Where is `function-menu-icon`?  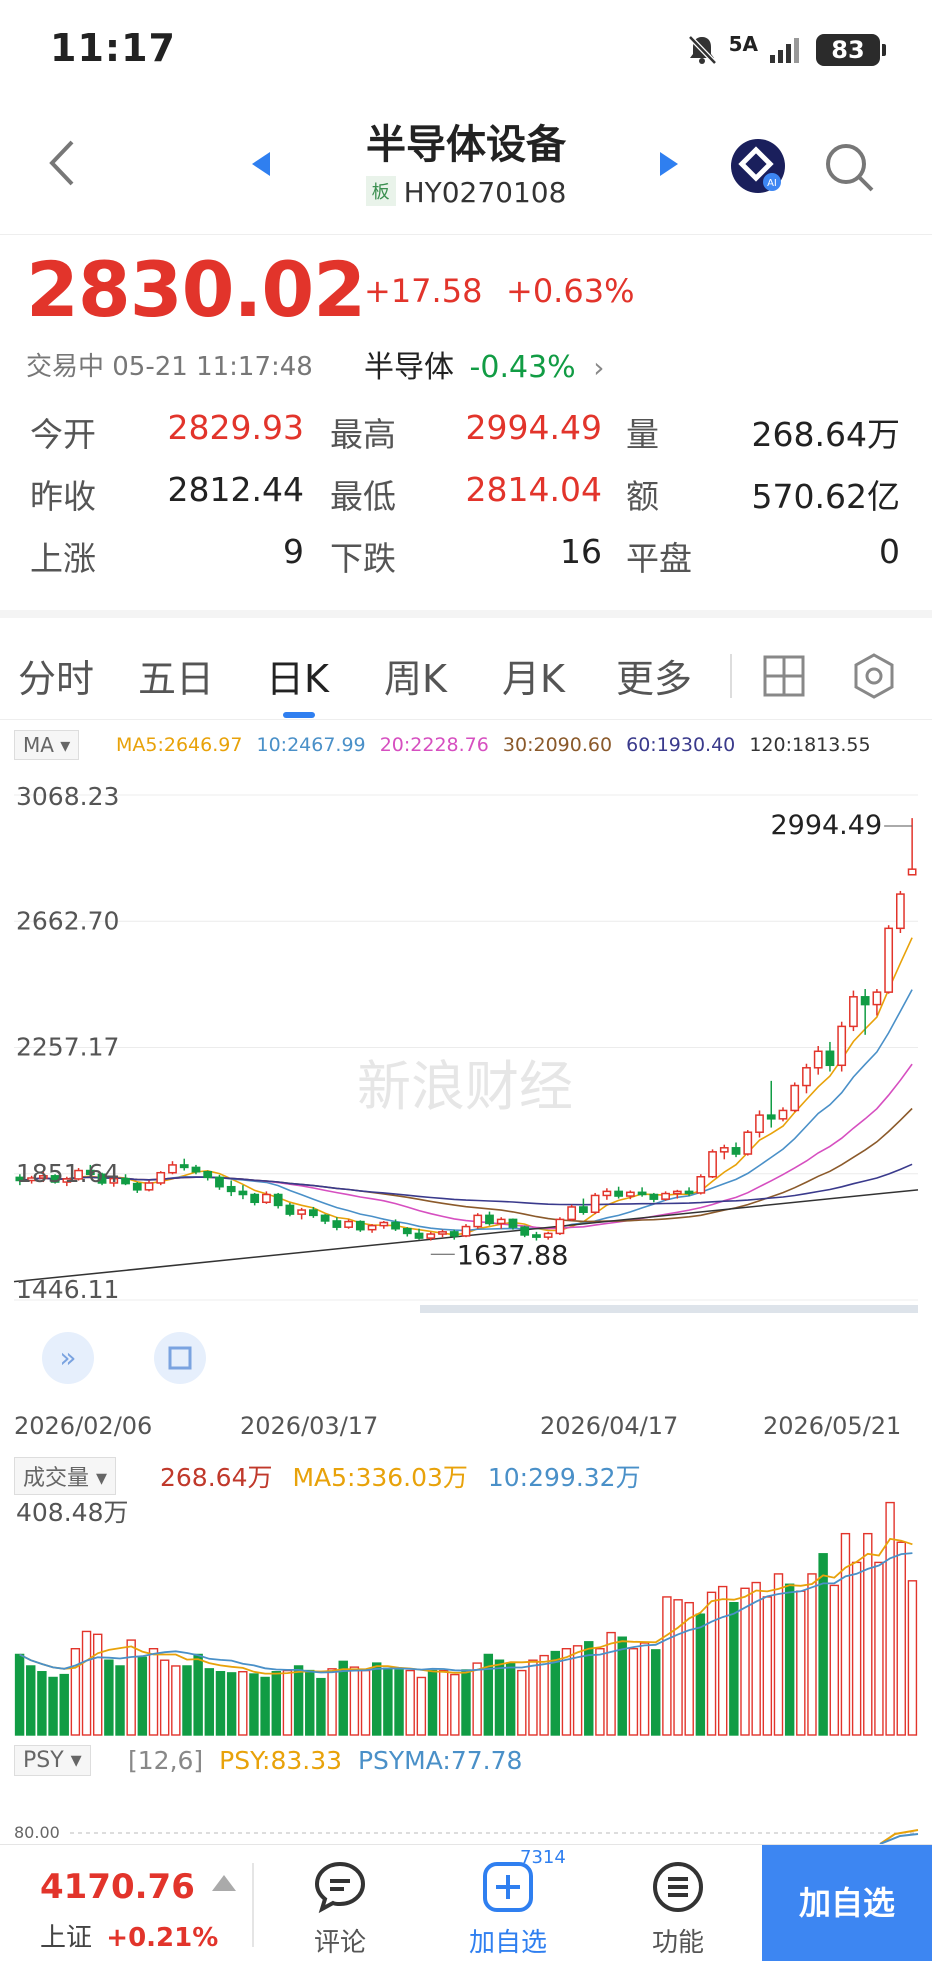
function-menu-icon is located at coordinates (678, 1887).